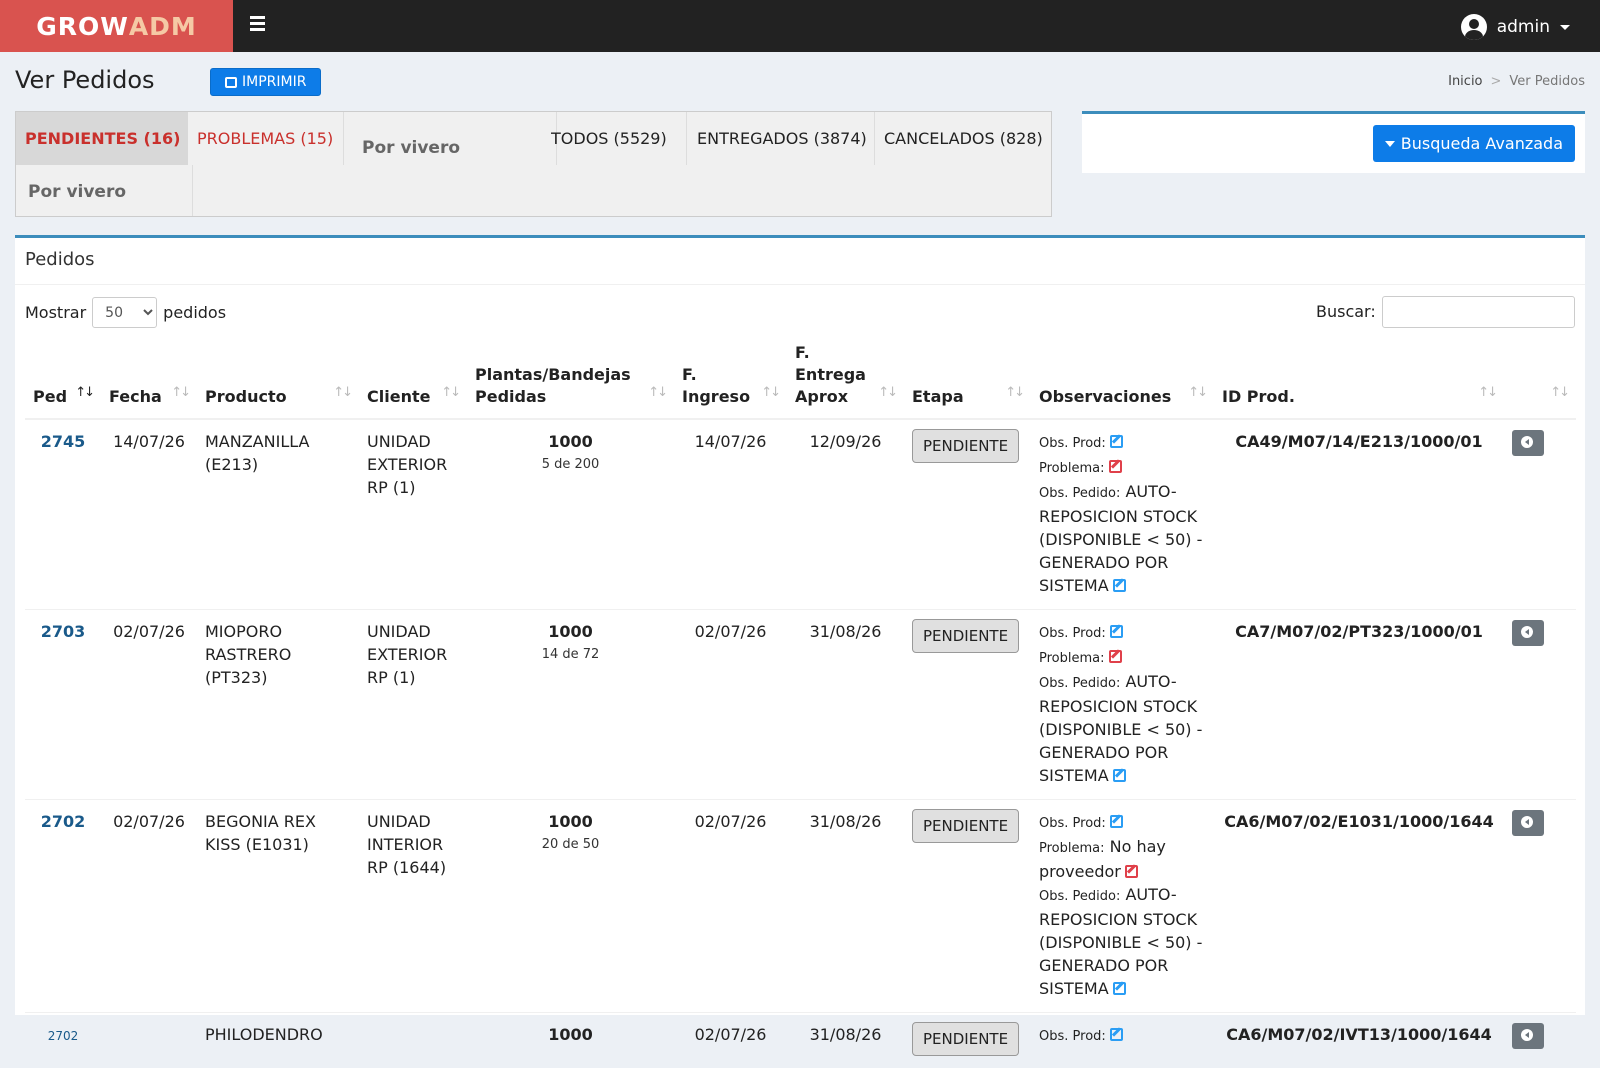 The image size is (1600, 1068). I want to click on brand-text-adm: ADM, so click(163, 26).